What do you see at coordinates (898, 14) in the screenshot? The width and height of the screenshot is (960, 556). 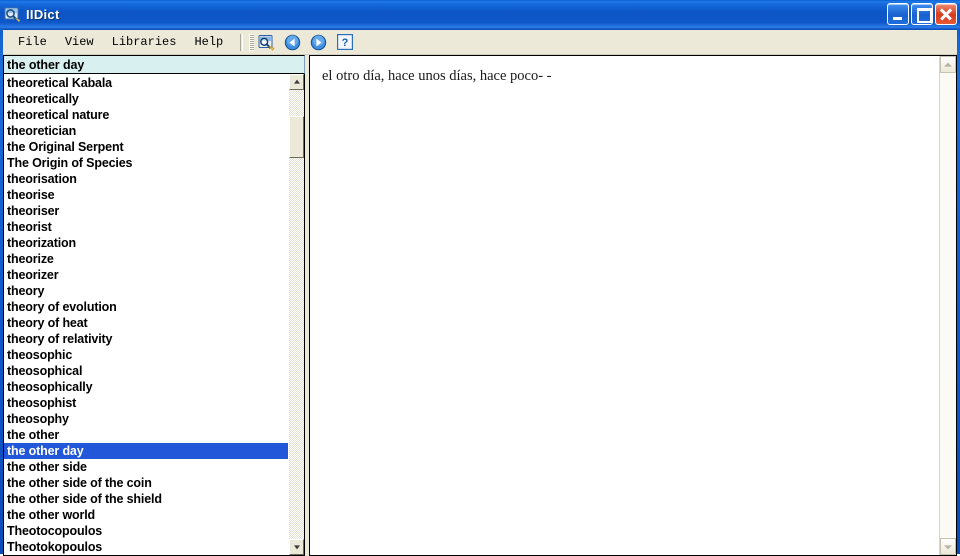 I see `minimize-button` at bounding box center [898, 14].